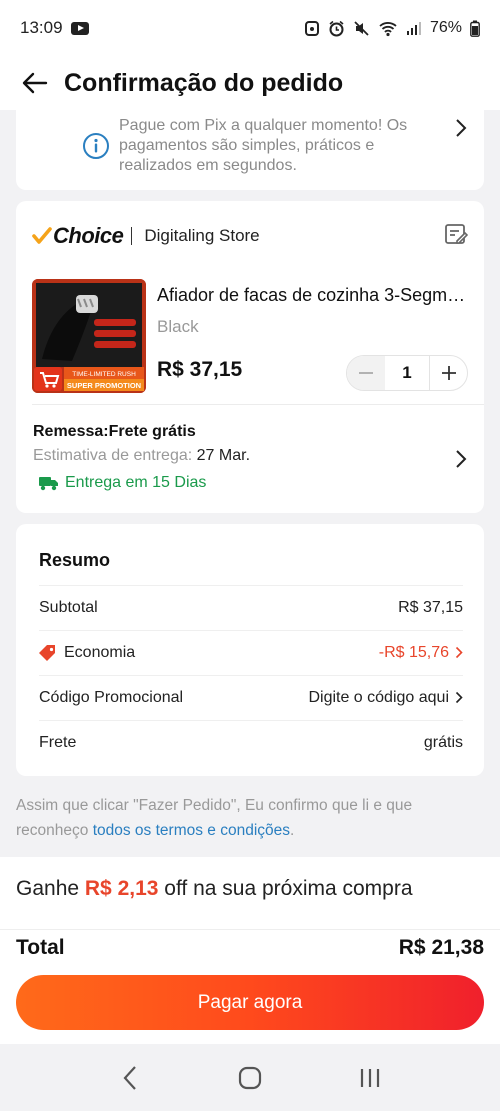 The image size is (500, 1111). Describe the element at coordinates (413, 652) in the screenshot. I see `economia-amount: -R$ 15,76` at that location.